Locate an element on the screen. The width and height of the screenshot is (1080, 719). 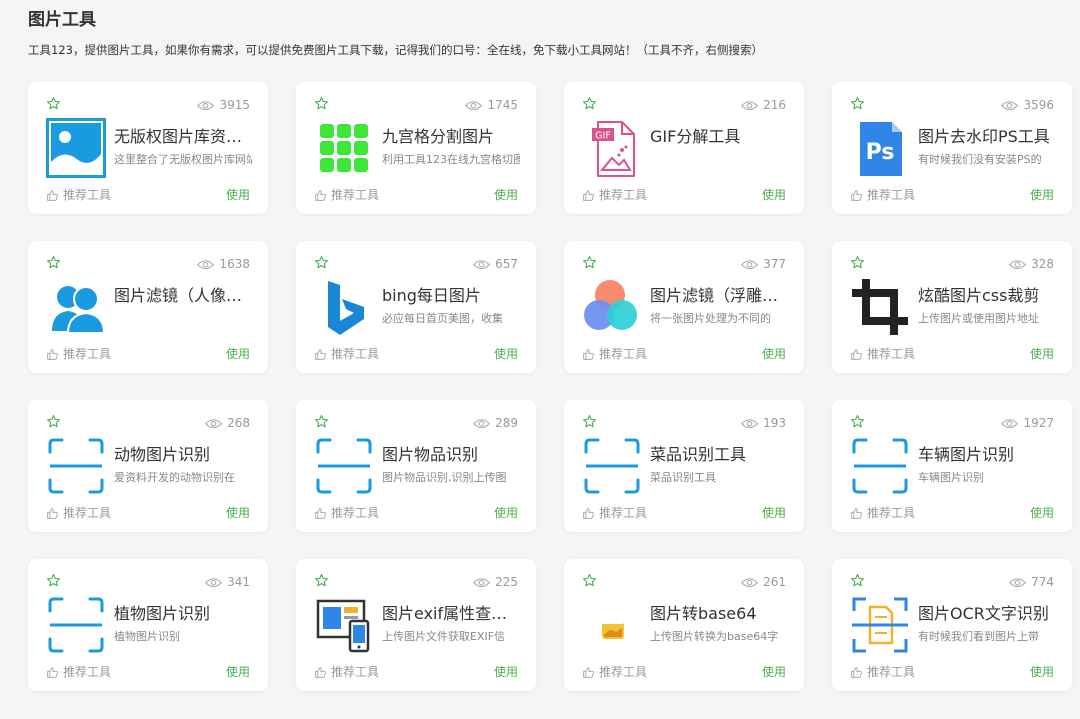
tool-card: 3915 无版权图片库资源网站这里整合了无版权图片库网站推荐工具 使用 is located at coordinates (148, 148).